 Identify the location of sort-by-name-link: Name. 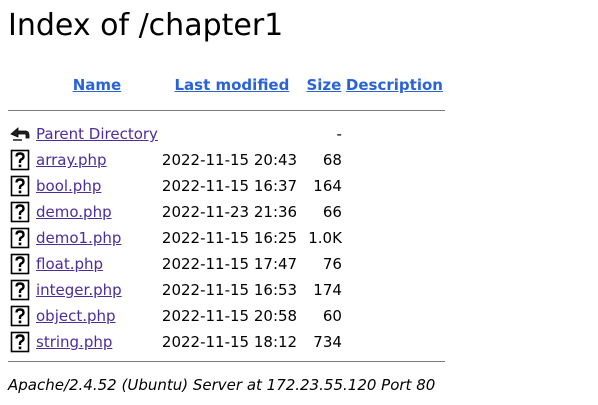
(97, 85).